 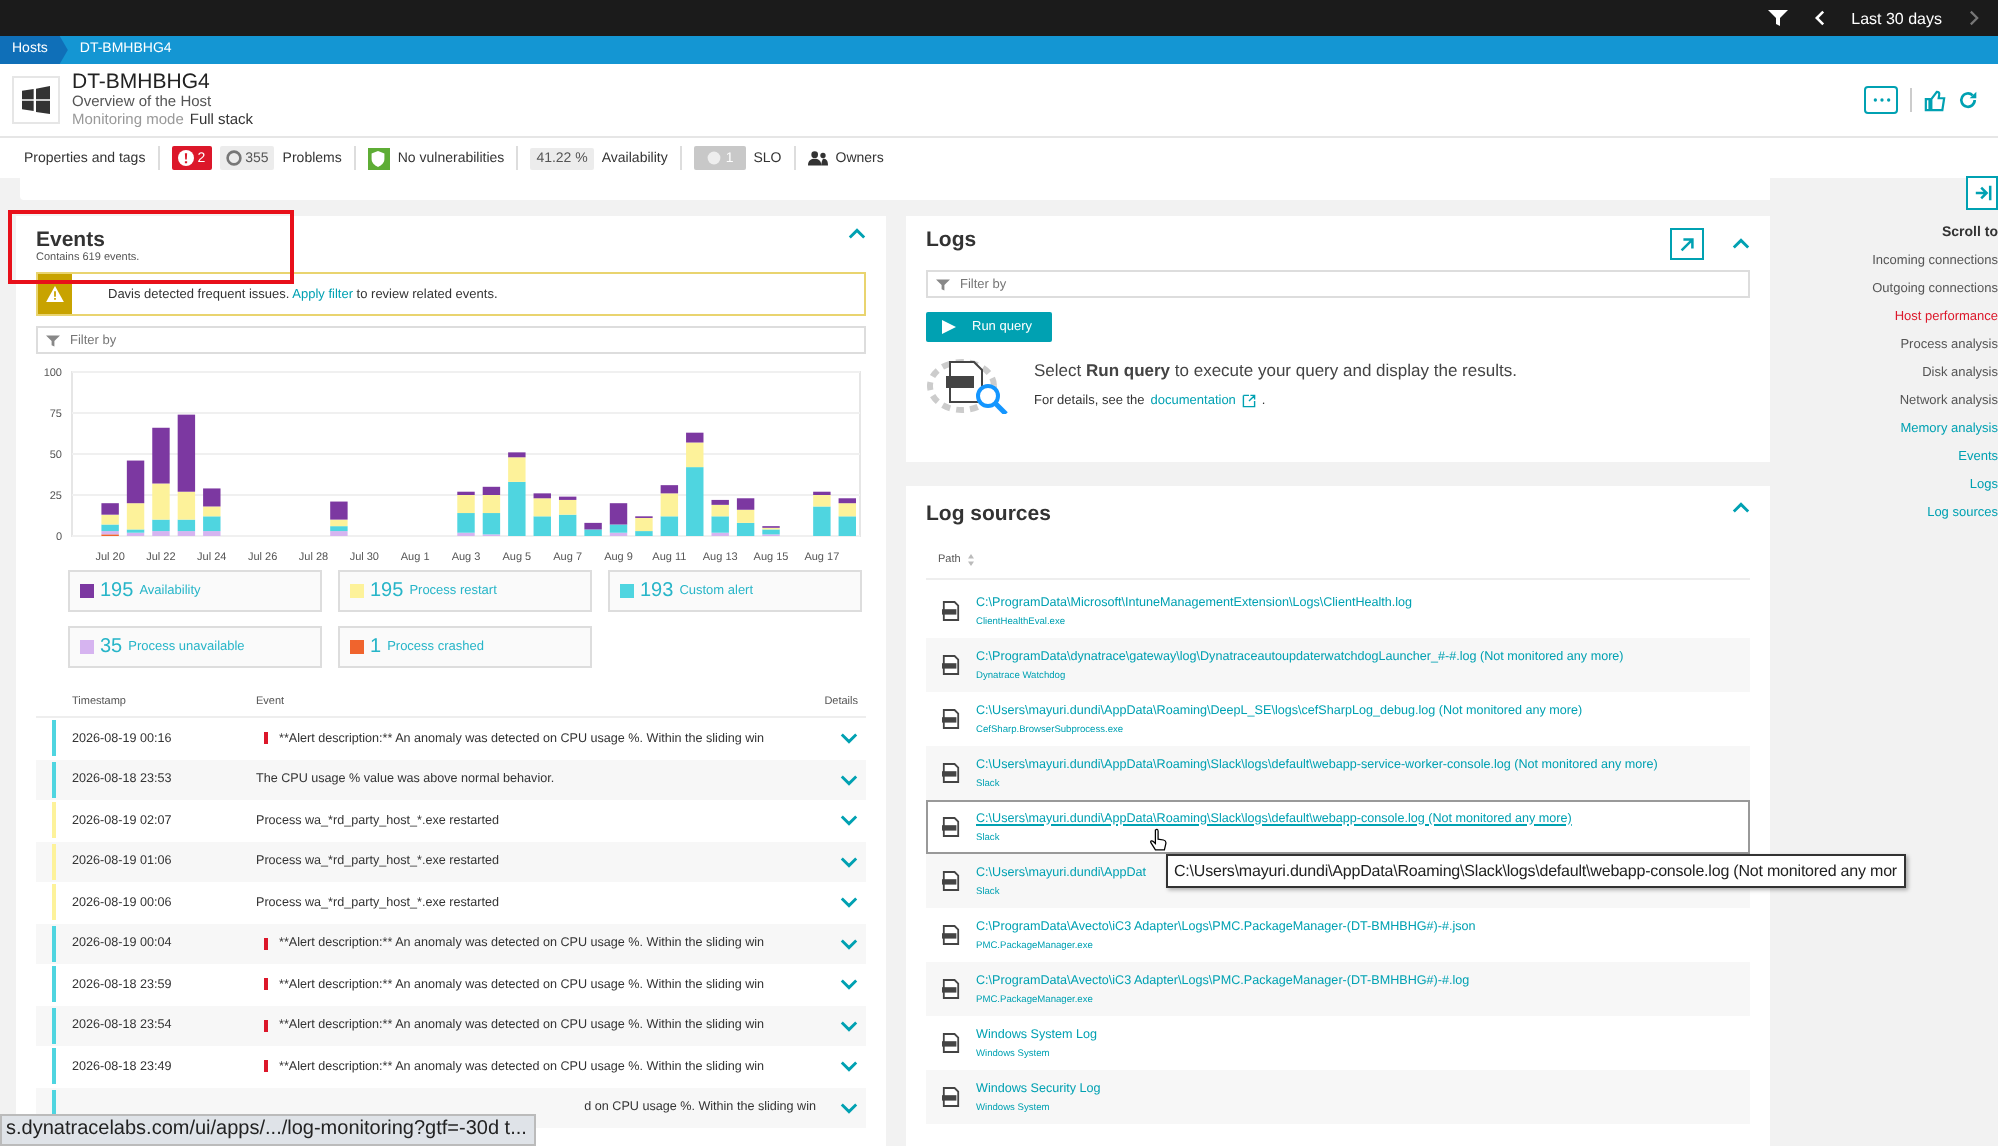 I want to click on legend-count: 1, so click(x=376, y=647).